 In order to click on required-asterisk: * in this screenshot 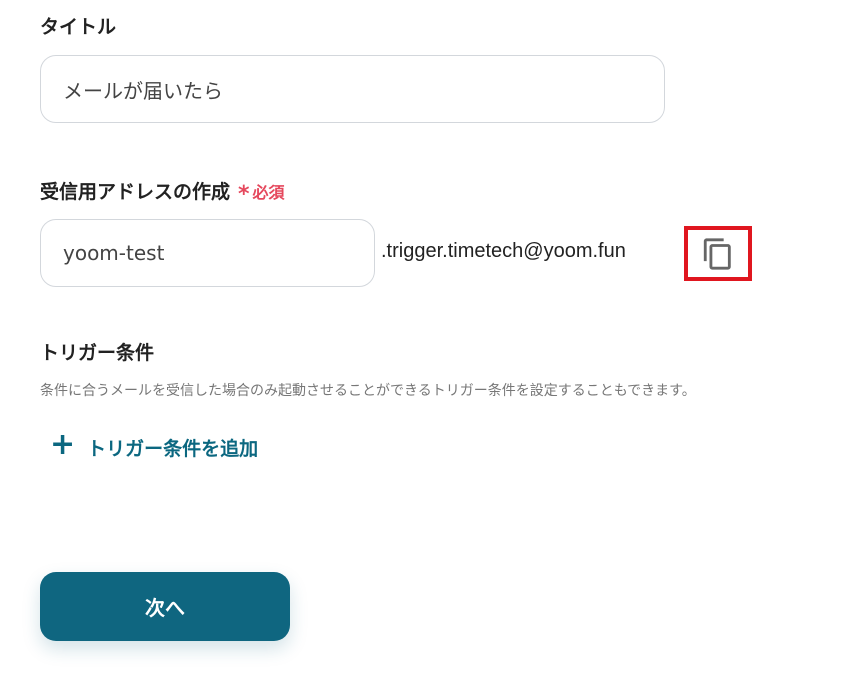, I will do `click(244, 194)`.